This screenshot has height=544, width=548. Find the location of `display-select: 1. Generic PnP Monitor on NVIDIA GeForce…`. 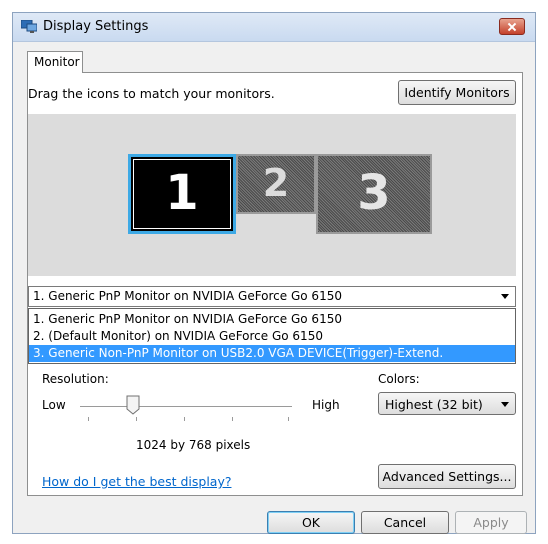

display-select: 1. Generic PnP Monitor on NVIDIA GeForce… is located at coordinates (272, 296).